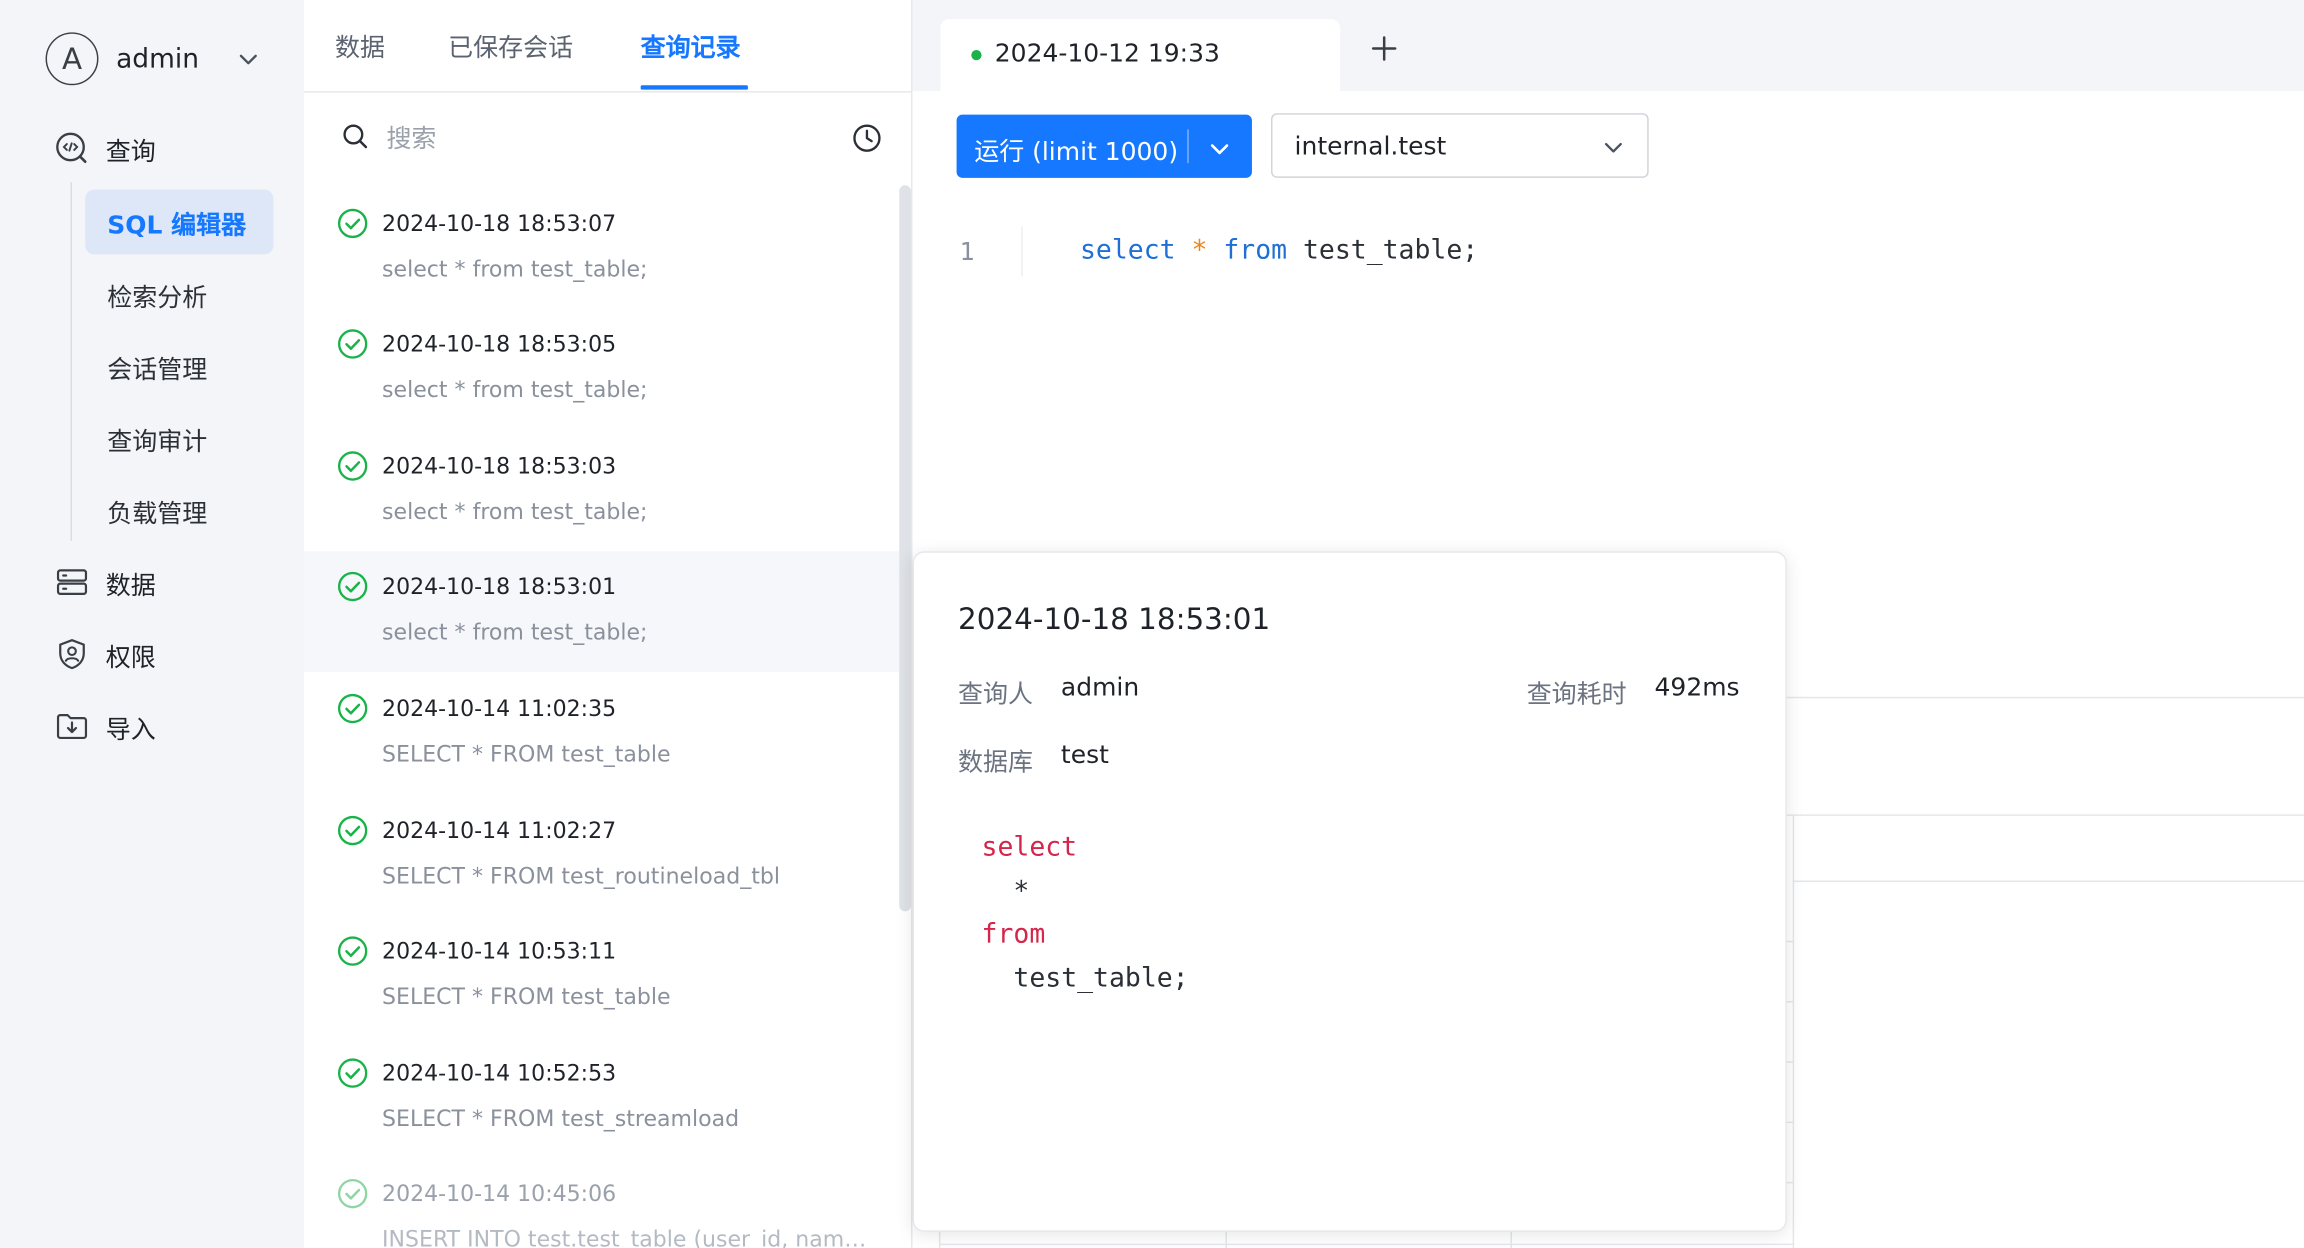 This screenshot has width=2304, height=1248. What do you see at coordinates (1220, 151) in the screenshot?
I see `chevron-down-icon` at bounding box center [1220, 151].